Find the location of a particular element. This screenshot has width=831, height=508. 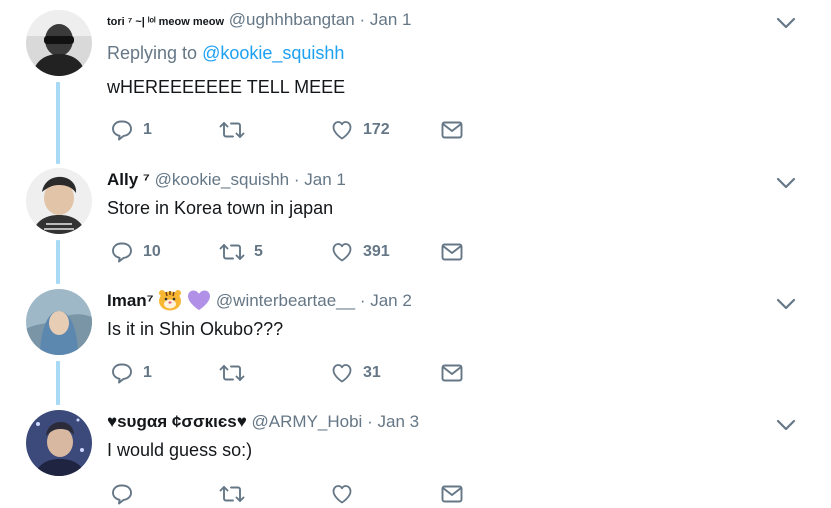

tweet-header: Iman⁷ @winterbeartae__ · Jan 2 is located at coordinates (259, 302).